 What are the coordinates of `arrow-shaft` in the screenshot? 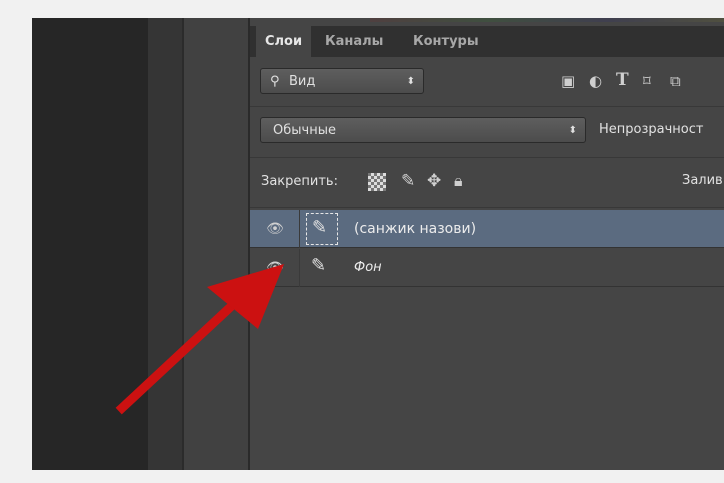 It's located at (180, 354).